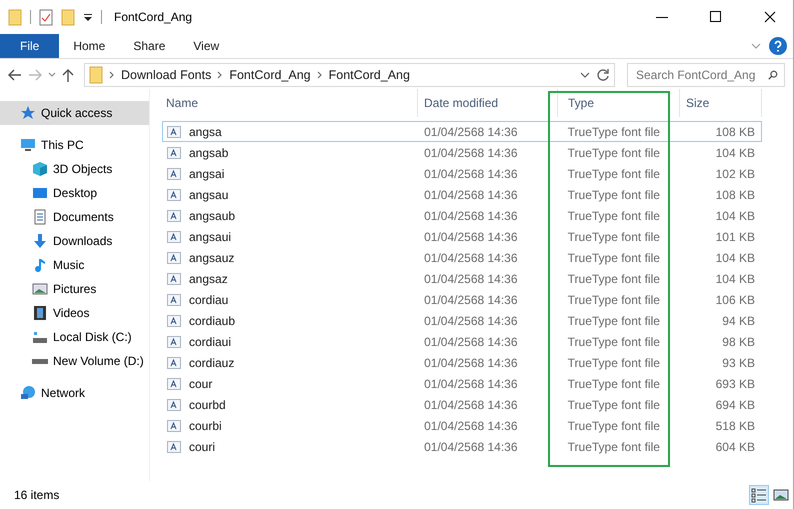 The image size is (794, 509). I want to click on file-name: angsai, so click(206, 173).